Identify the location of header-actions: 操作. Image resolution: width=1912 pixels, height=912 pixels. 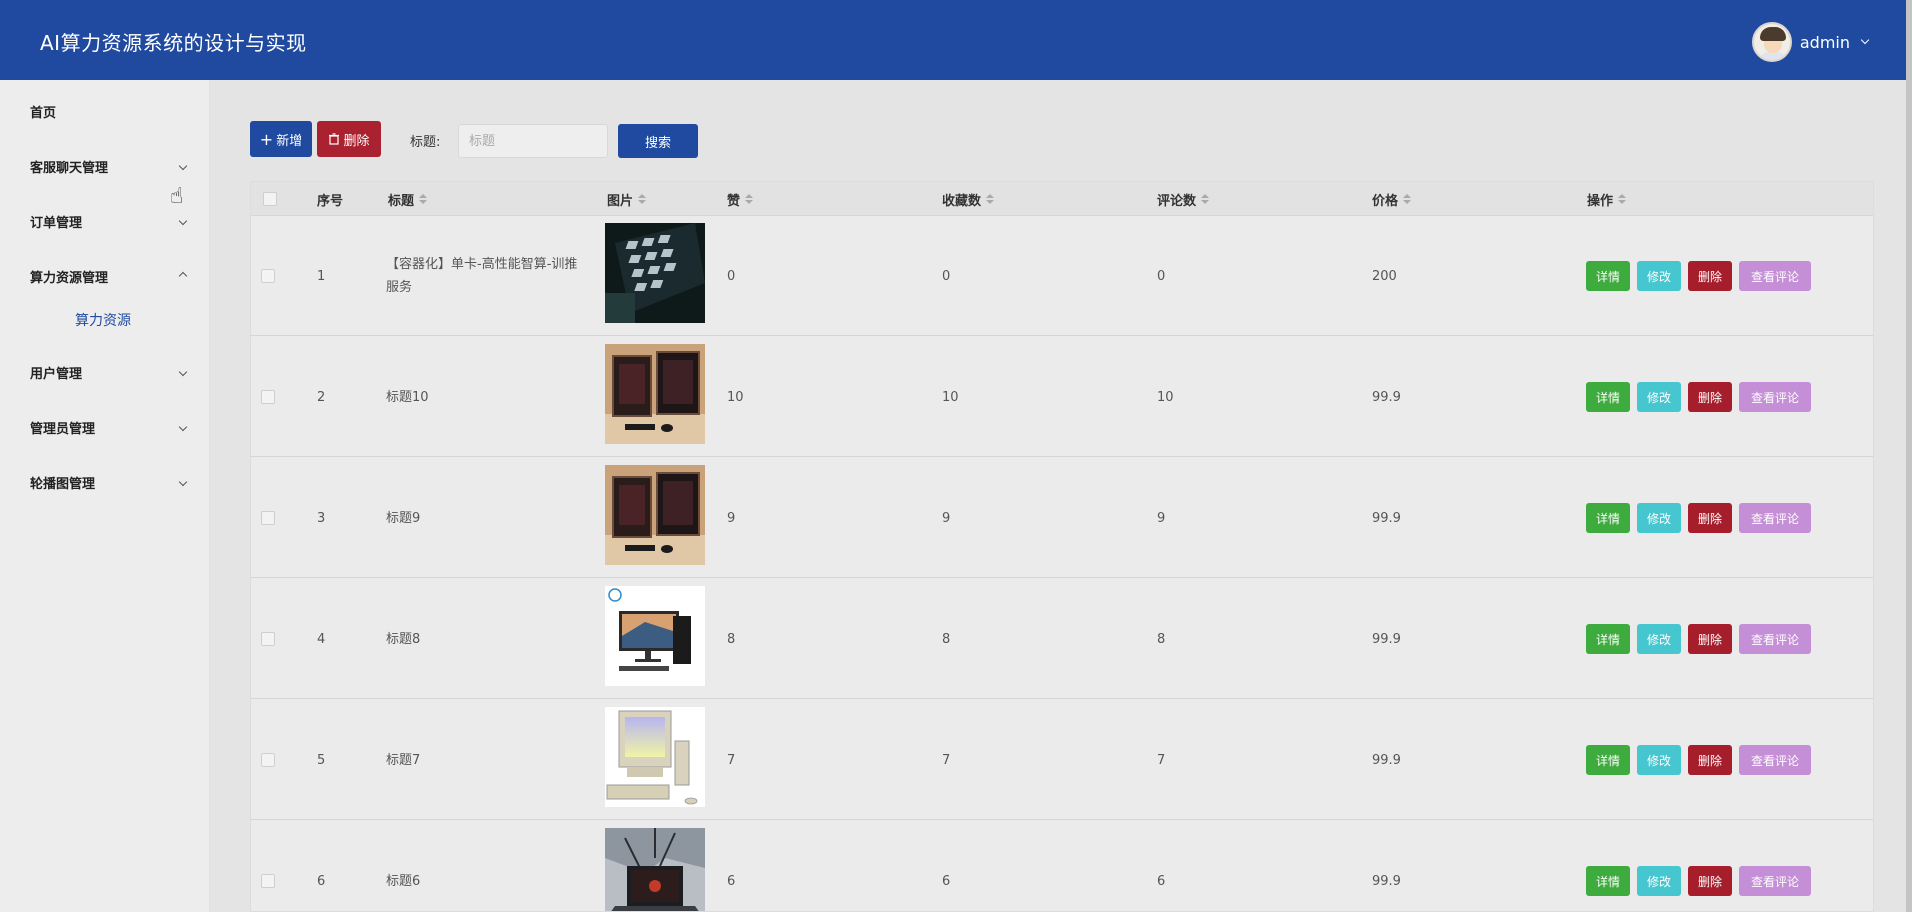
(1607, 199).